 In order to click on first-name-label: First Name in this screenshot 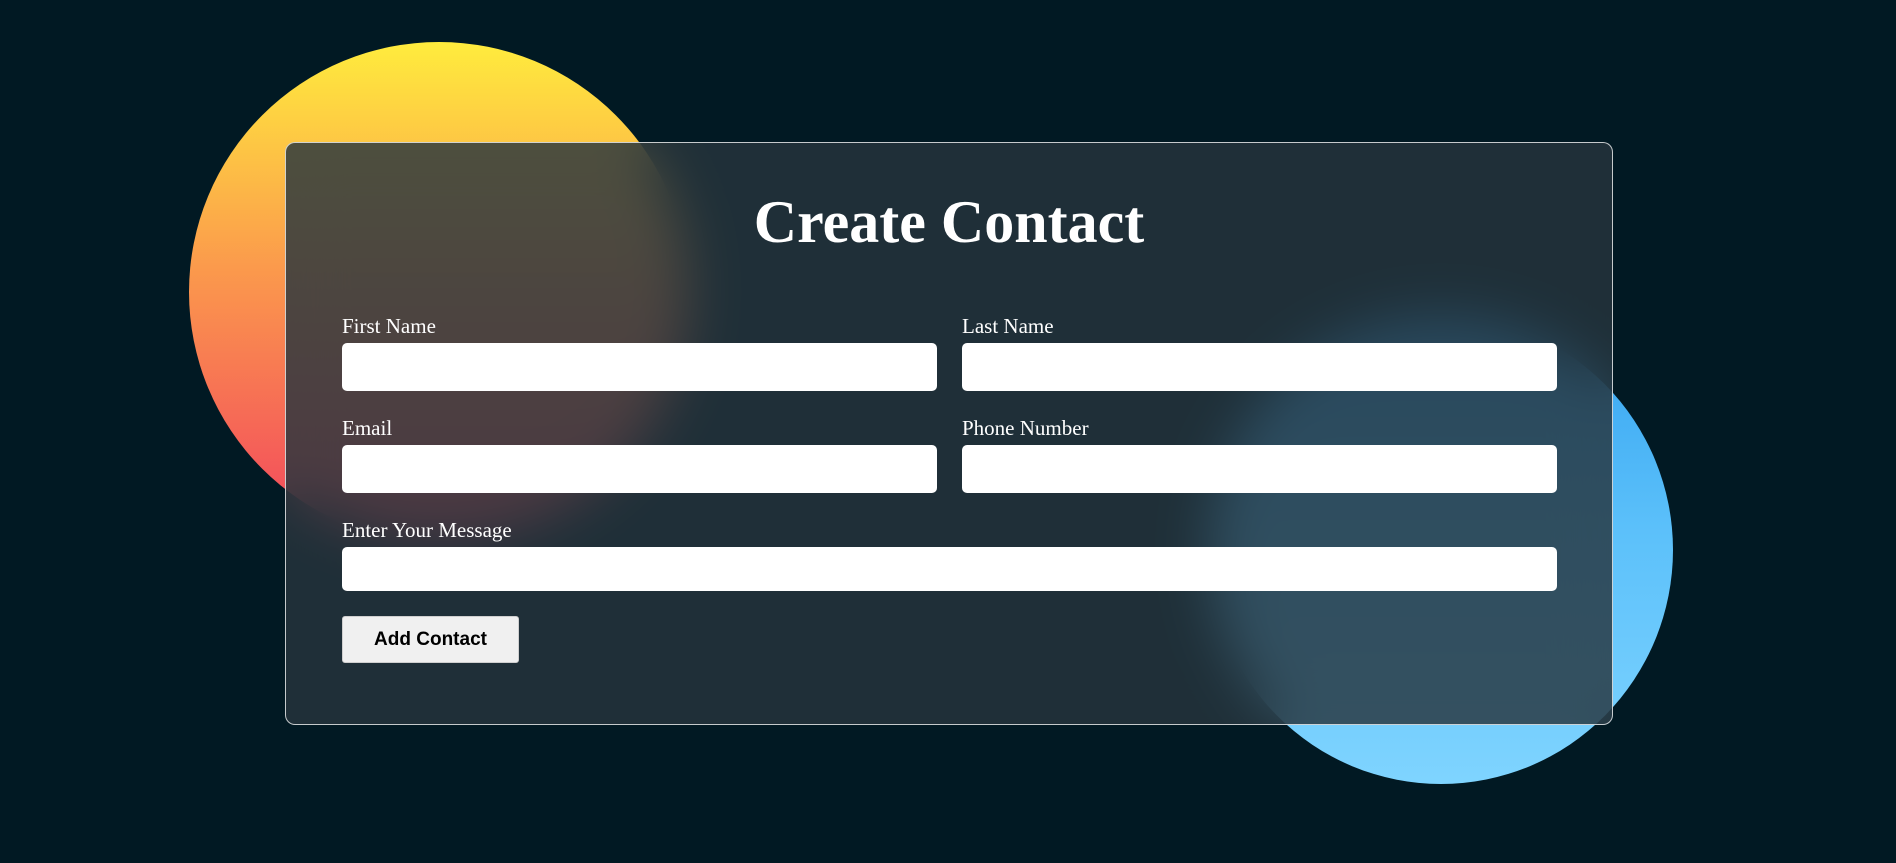, I will do `click(389, 326)`.